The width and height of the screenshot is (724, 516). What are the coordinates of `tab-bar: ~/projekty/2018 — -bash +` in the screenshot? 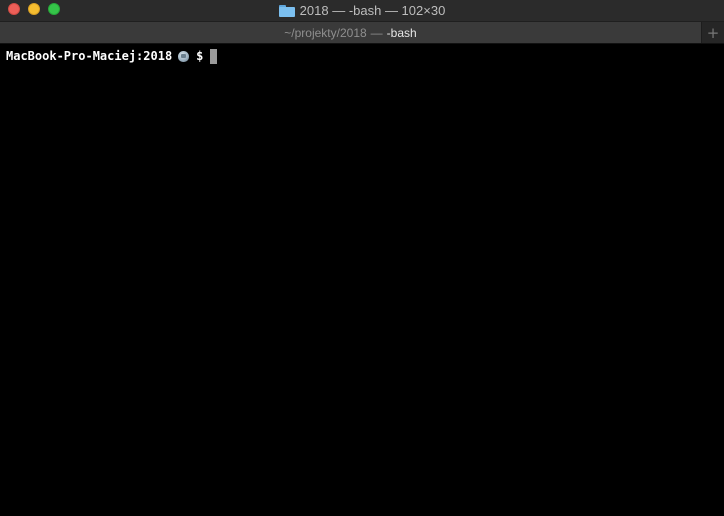 It's located at (362, 33).